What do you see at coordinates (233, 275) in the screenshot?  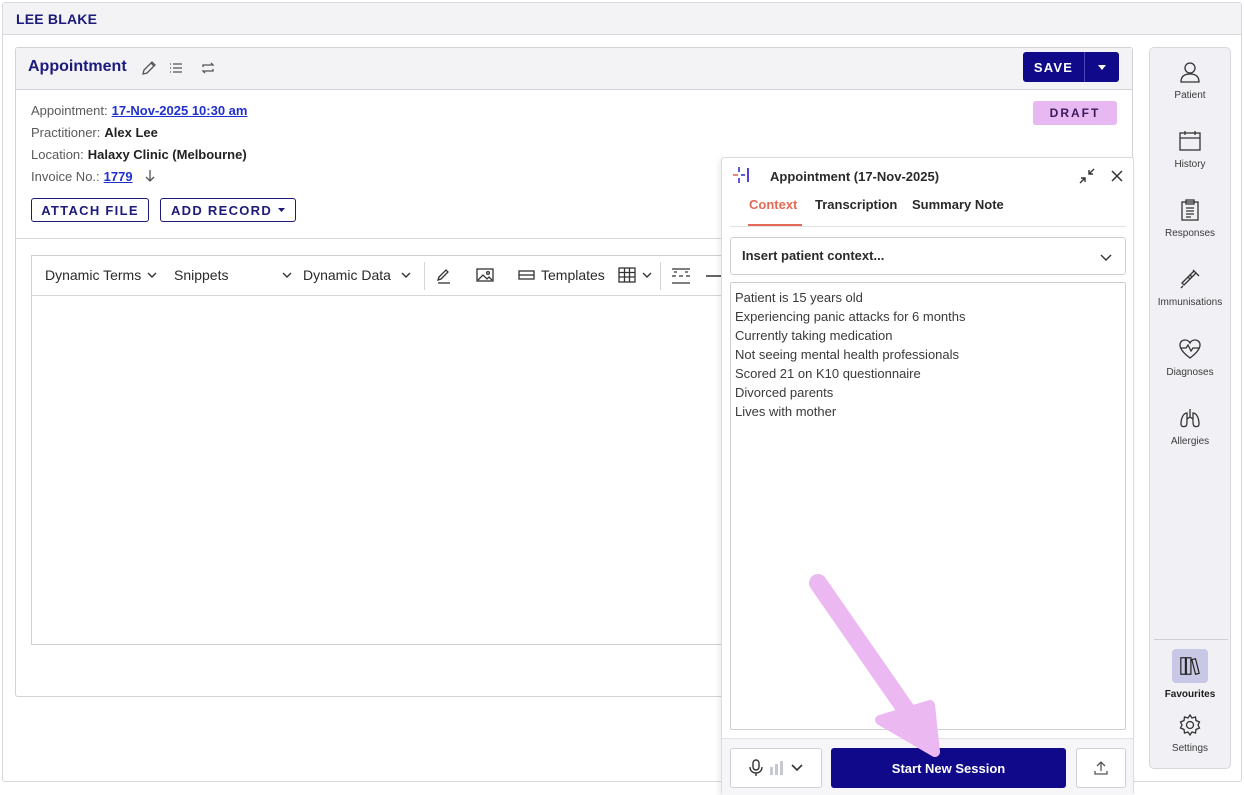 I see `snippets-dropdown: Snippets` at bounding box center [233, 275].